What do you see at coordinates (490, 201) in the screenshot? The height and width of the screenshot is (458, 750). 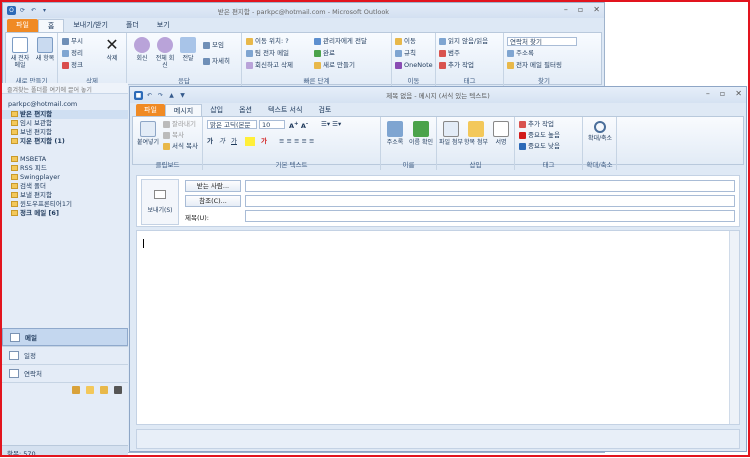 I see `cc-field` at bounding box center [490, 201].